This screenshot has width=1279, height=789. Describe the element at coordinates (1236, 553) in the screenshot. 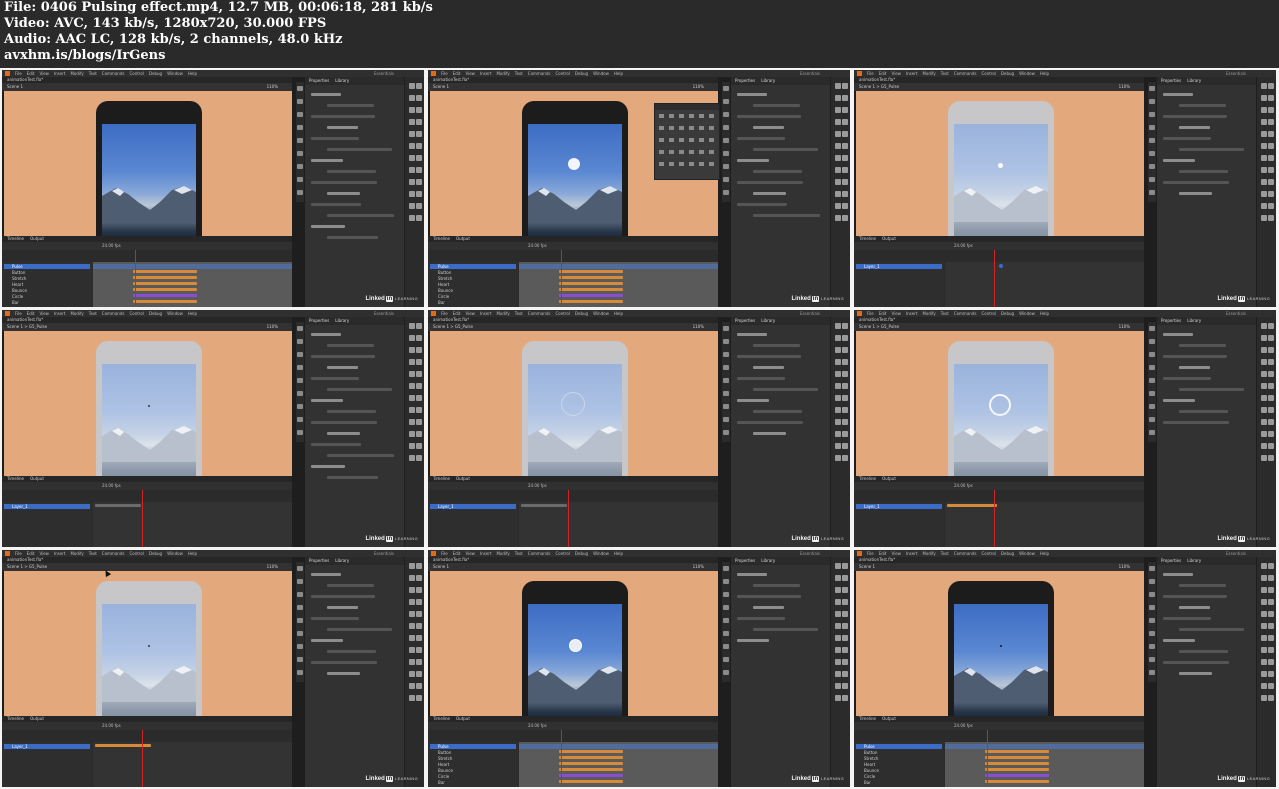

I see `workspace-switcher: Essentials` at that location.